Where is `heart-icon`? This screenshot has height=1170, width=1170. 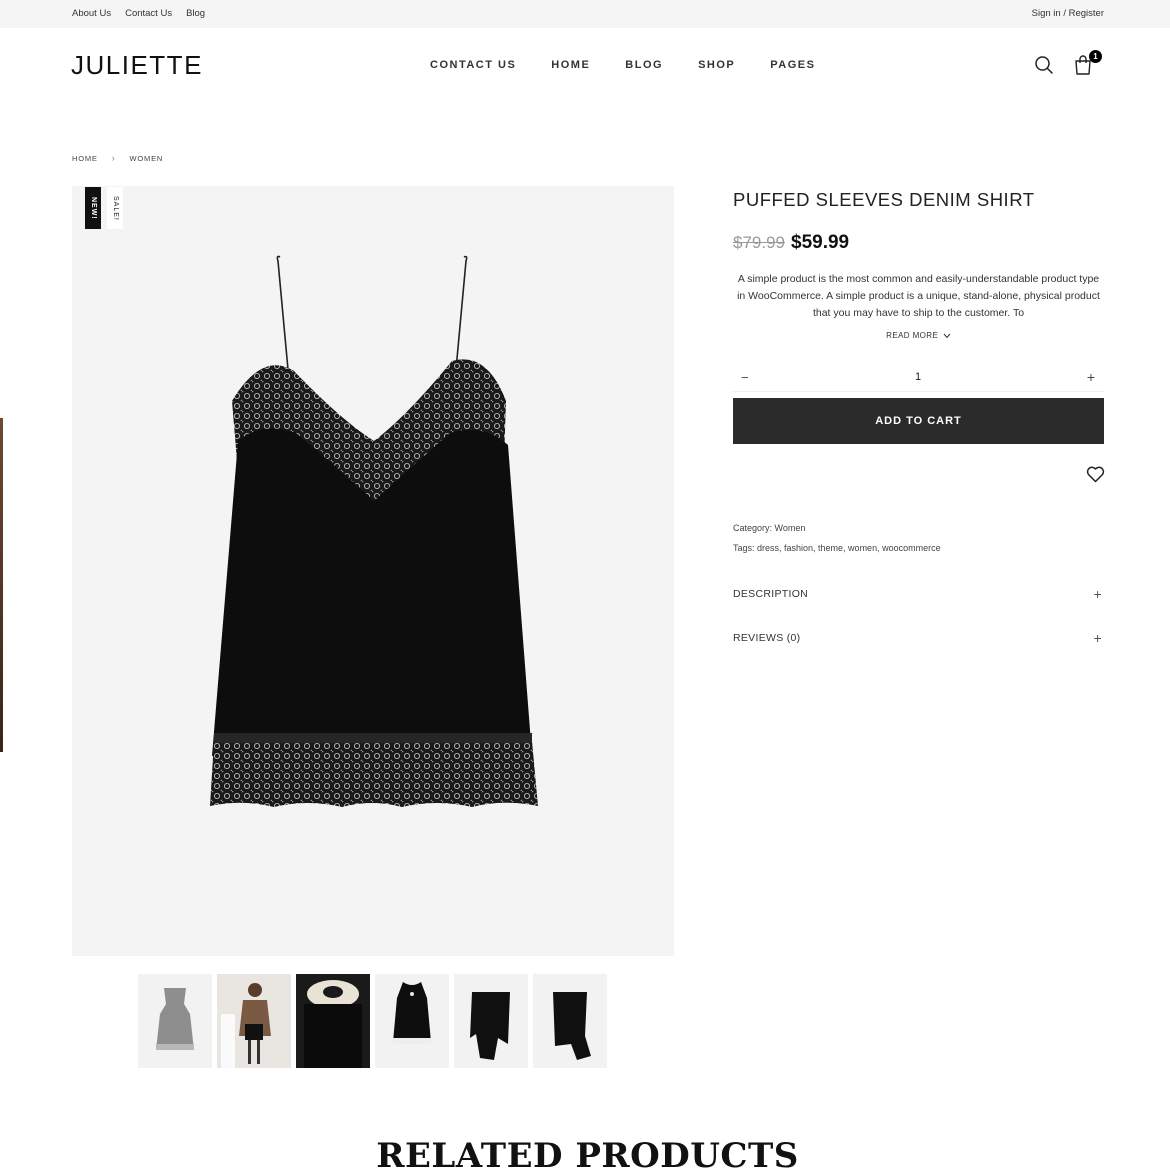
heart-icon is located at coordinates (1095, 474).